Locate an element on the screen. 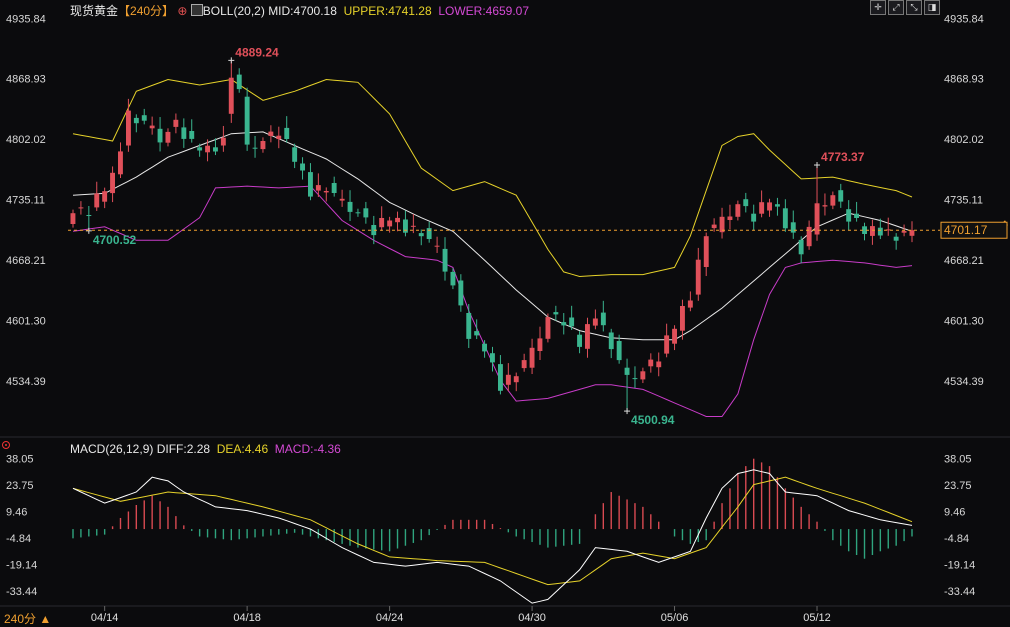  macd-diff-value: DIFF:2.28 is located at coordinates (183, 449).